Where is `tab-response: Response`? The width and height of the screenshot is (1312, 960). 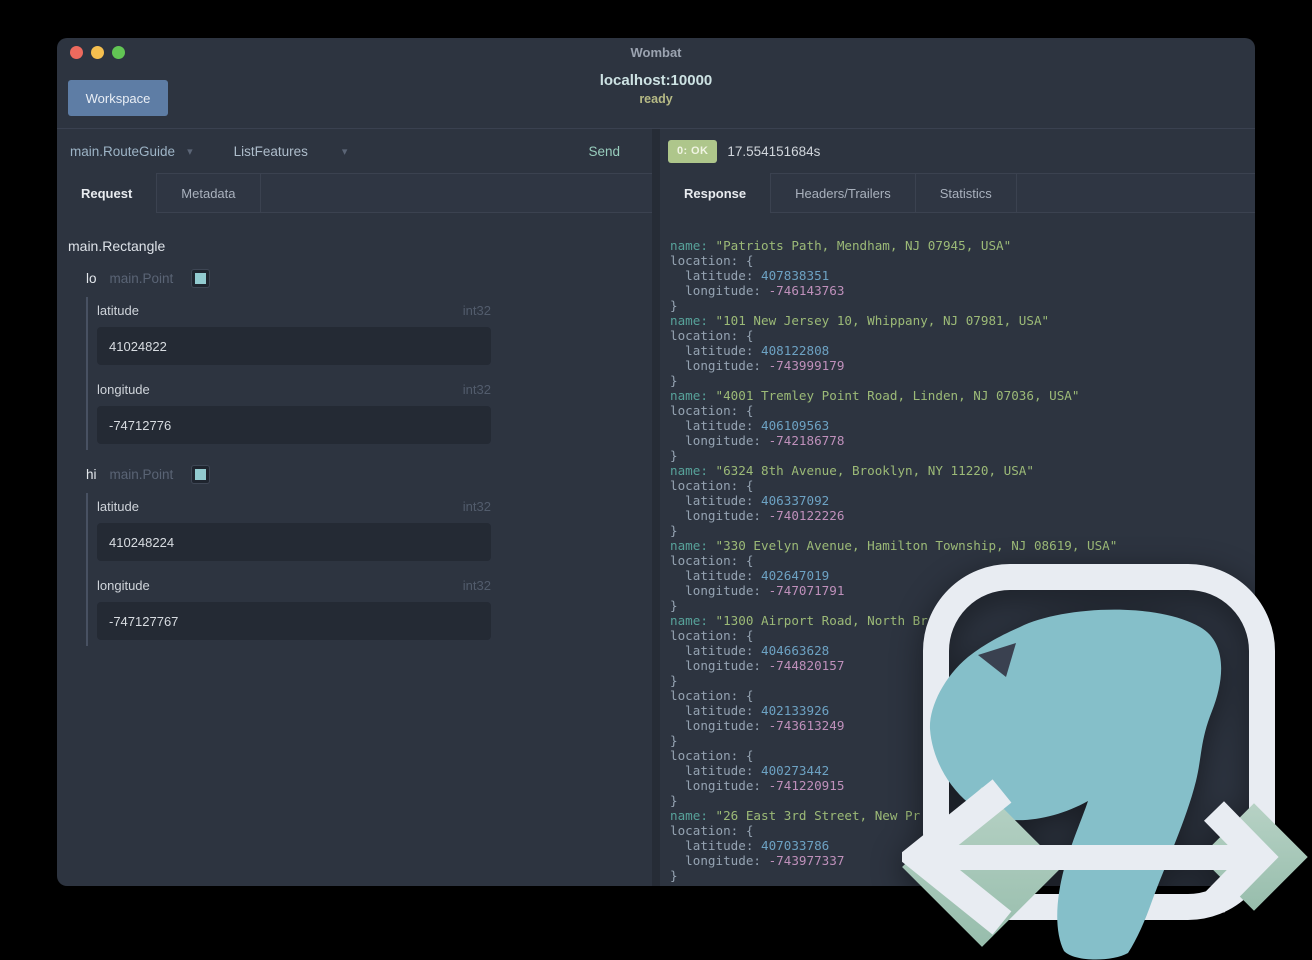 tab-response: Response is located at coordinates (716, 193).